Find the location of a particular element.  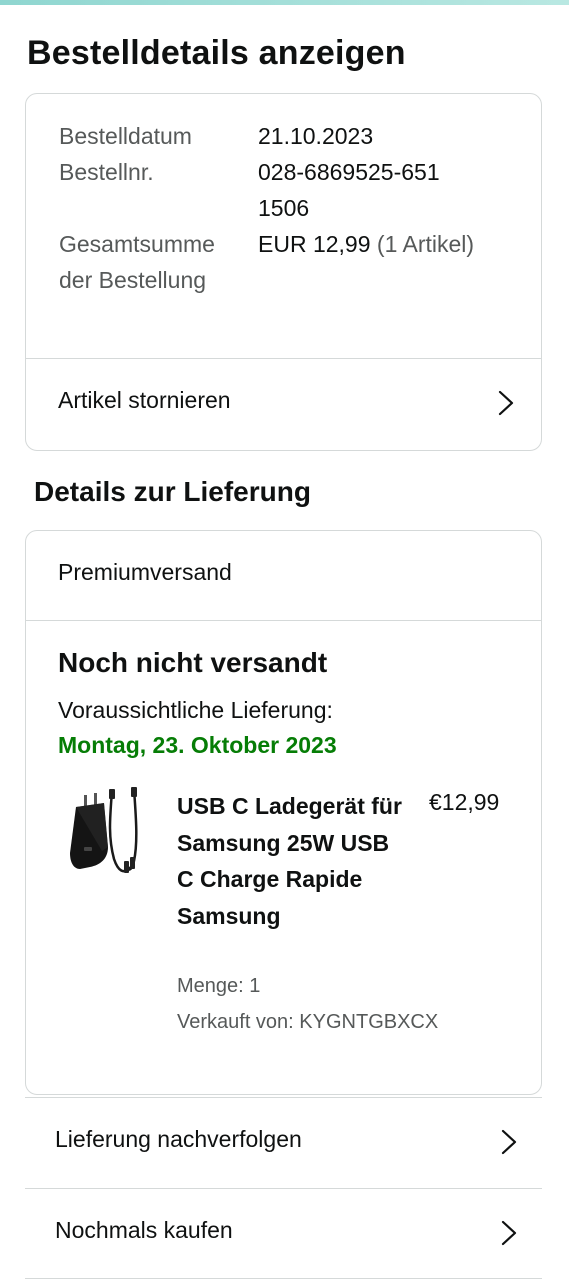

track-delivery-link: Lieferung nachverfolgen is located at coordinates (283, 1143).